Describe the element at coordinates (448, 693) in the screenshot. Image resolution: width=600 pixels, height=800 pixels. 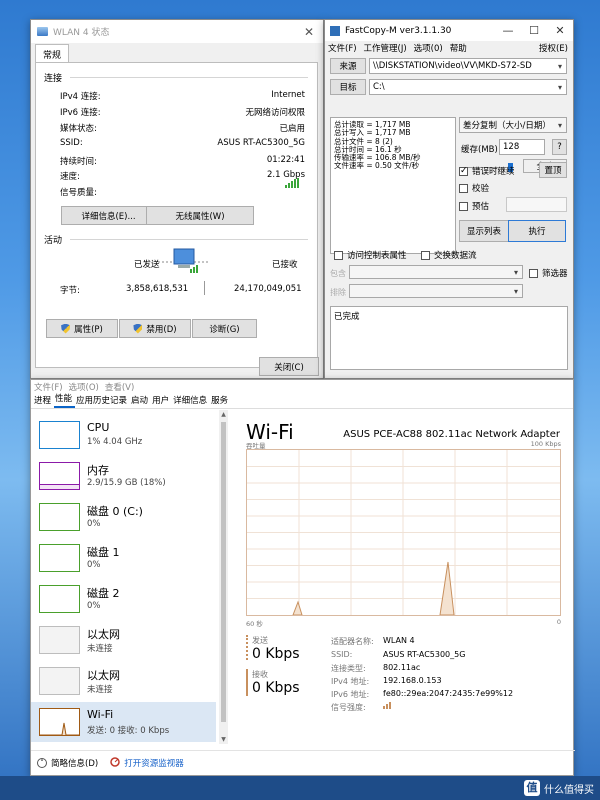
I see `info-value: fe80::29ea:2047:2435:7e99%12` at that location.